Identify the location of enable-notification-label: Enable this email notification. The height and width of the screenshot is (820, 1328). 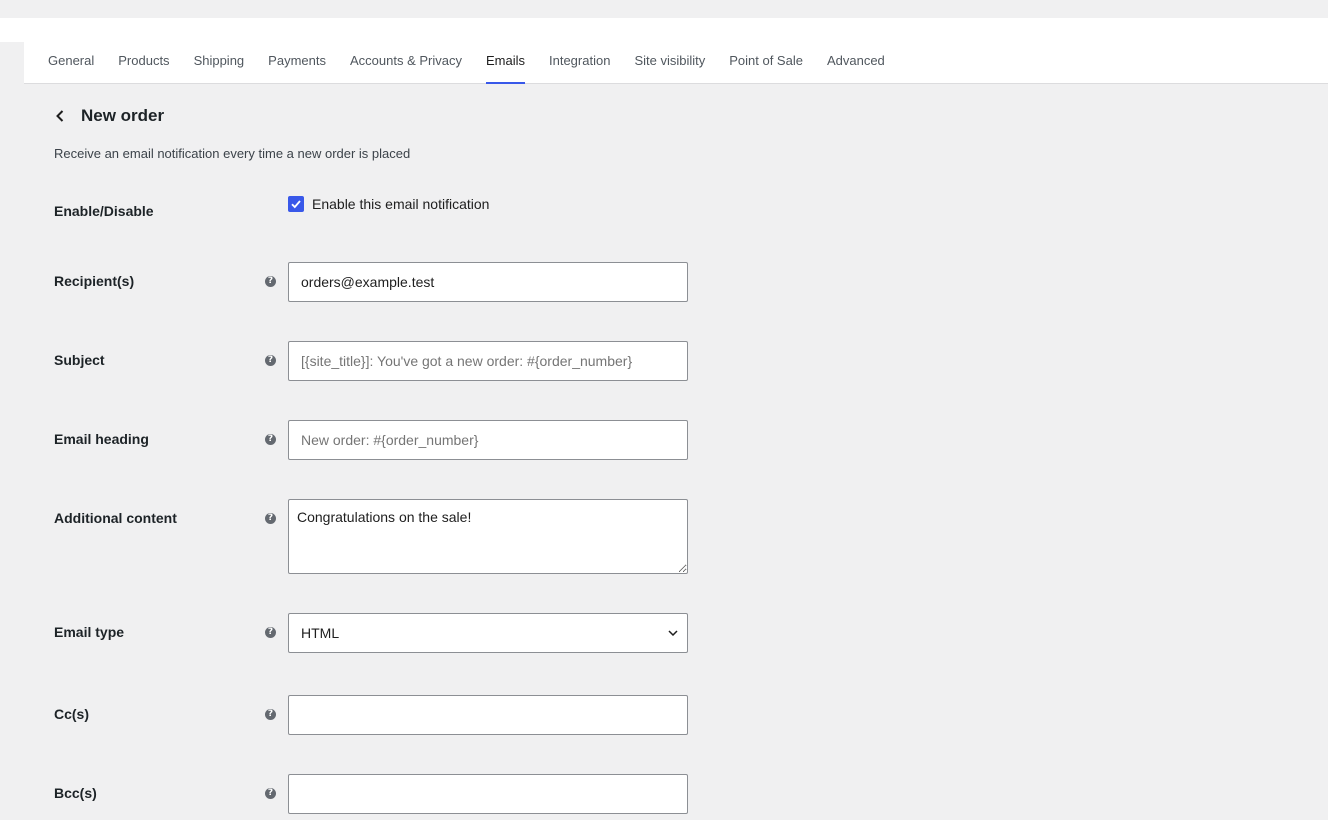
(401, 204).